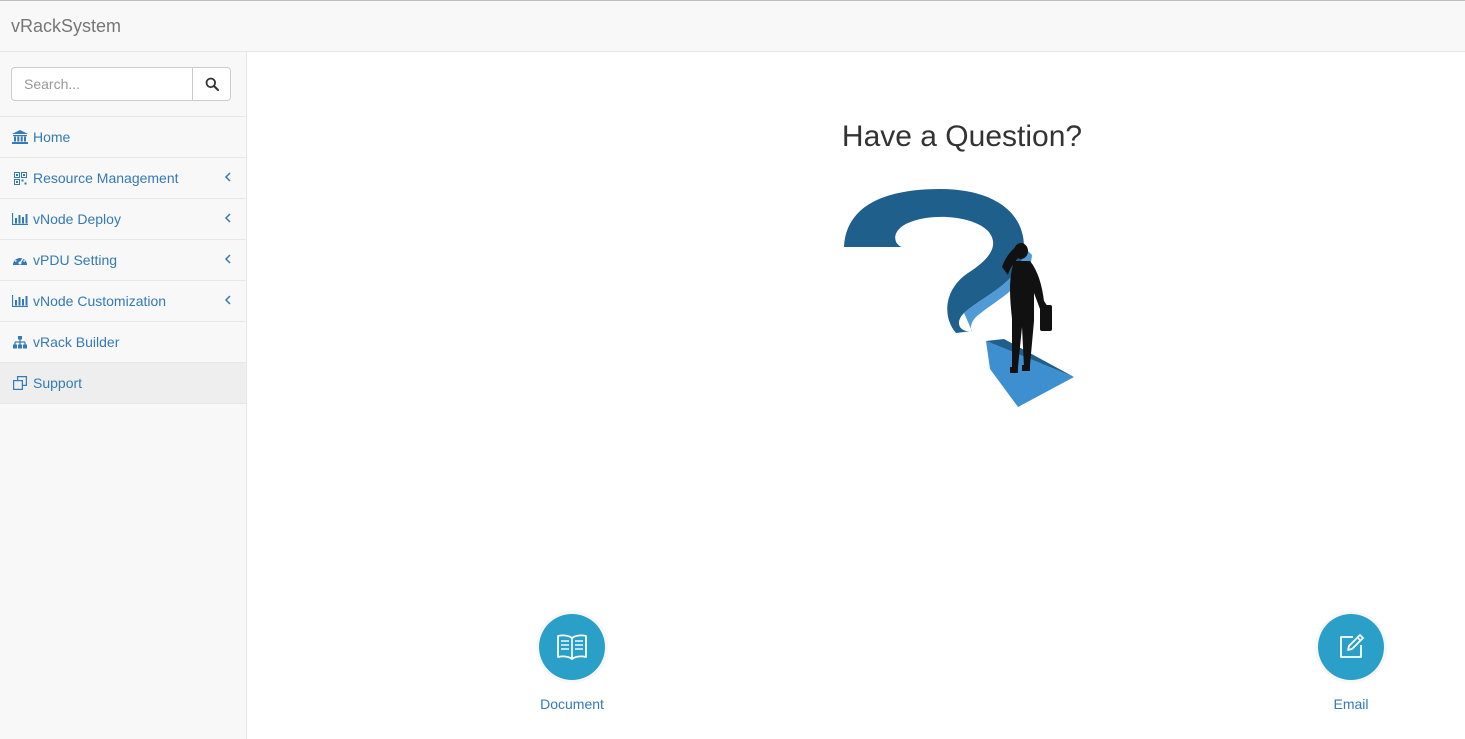 The width and height of the screenshot is (1465, 739). What do you see at coordinates (102, 84) in the screenshot?
I see `search-input` at bounding box center [102, 84].